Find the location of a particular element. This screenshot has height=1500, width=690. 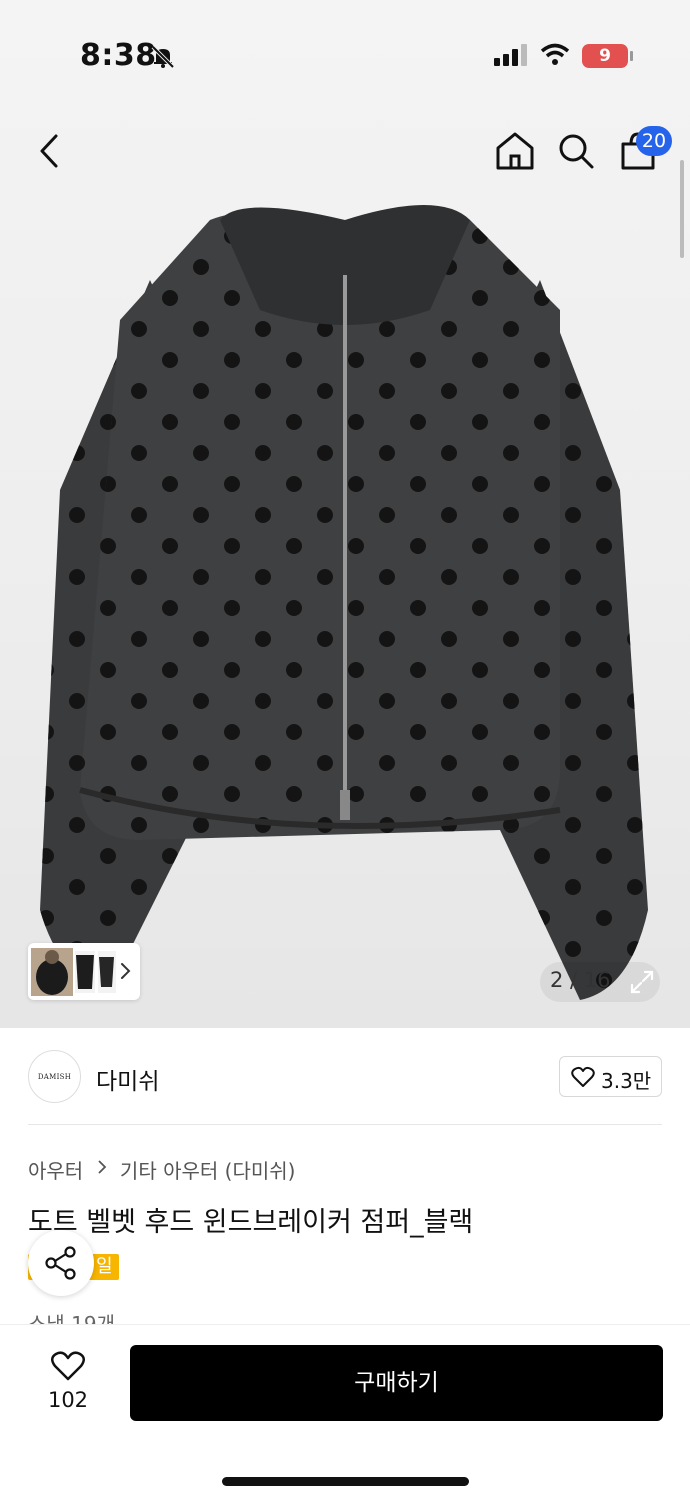

share-icon is located at coordinates (60, 1263).